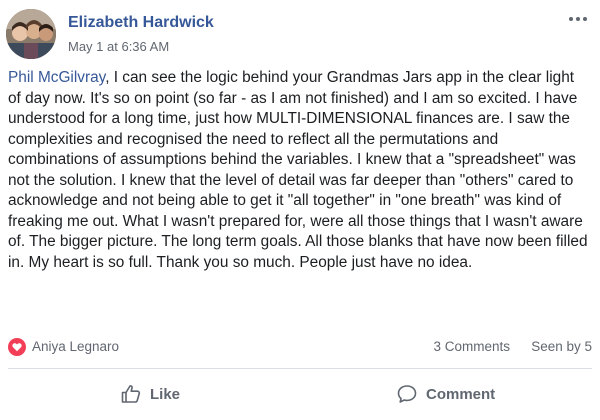 Image resolution: width=600 pixels, height=420 pixels. Describe the element at coordinates (141, 23) in the screenshot. I see `author-name: Elizabeth Hardwick` at that location.